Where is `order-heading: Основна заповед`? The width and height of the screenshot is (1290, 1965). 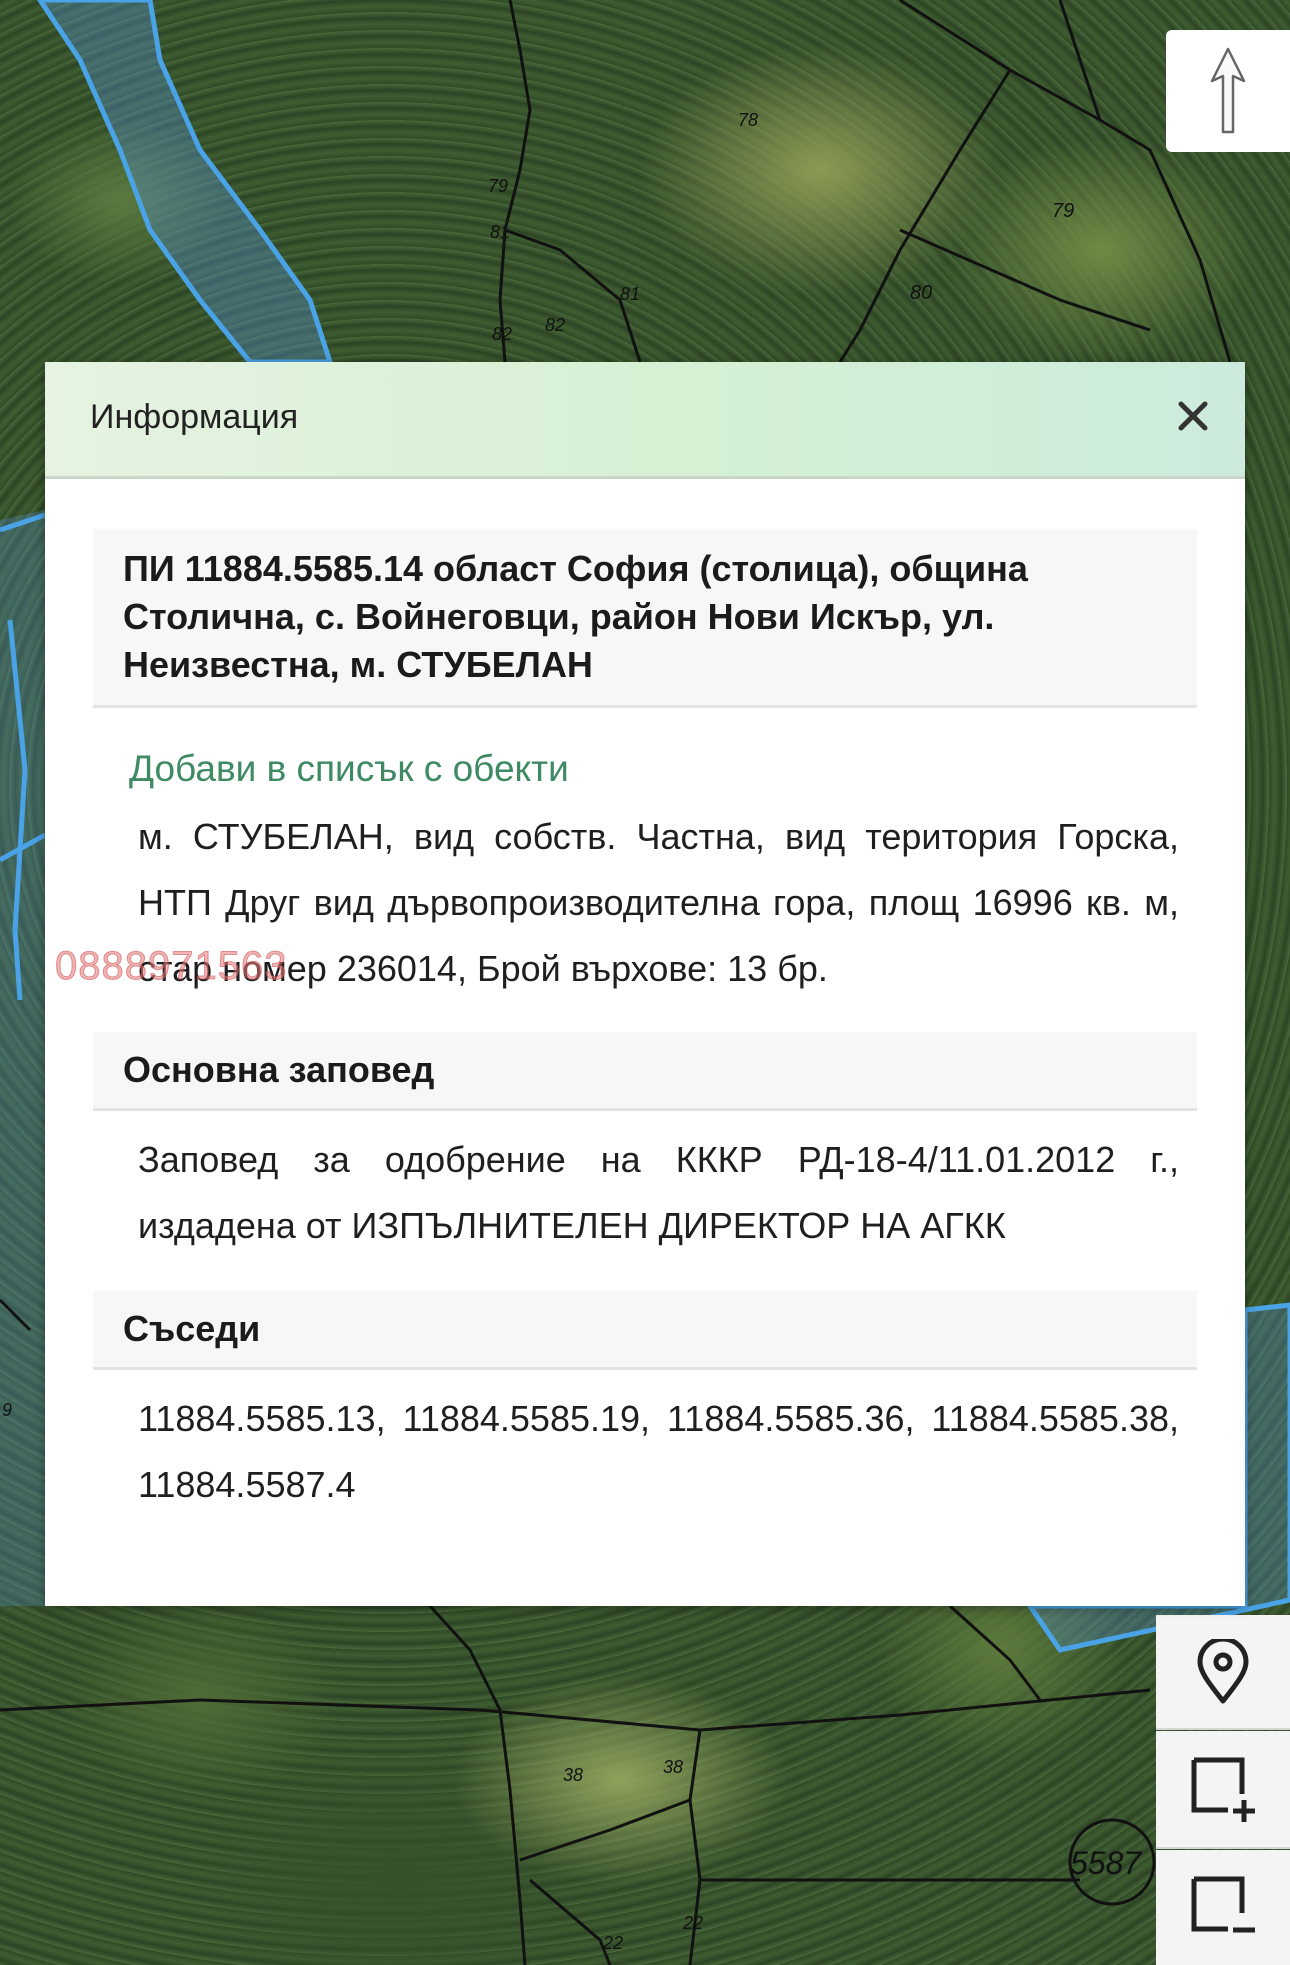 order-heading: Основна заповед is located at coordinates (645, 1071).